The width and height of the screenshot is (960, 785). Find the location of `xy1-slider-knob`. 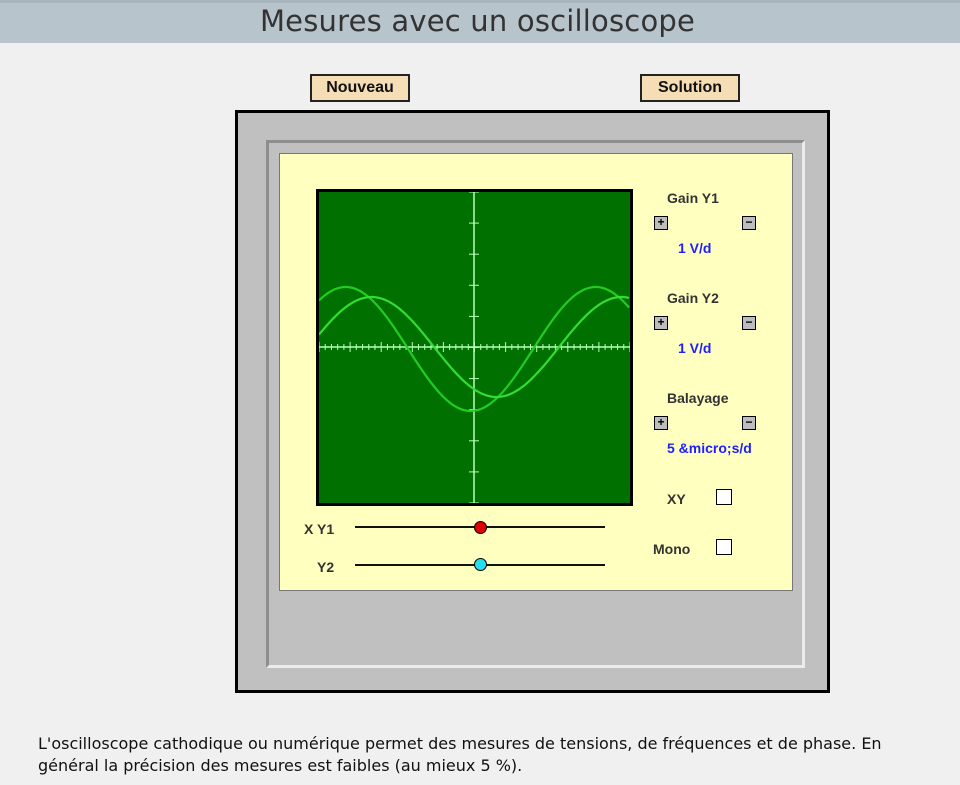

xy1-slider-knob is located at coordinates (480, 527).